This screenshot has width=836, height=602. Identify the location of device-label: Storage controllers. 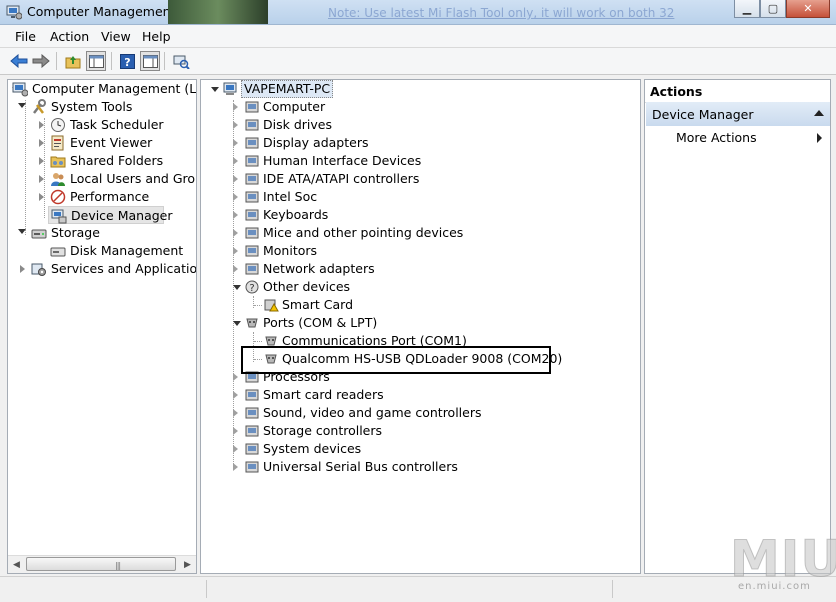
(323, 430).